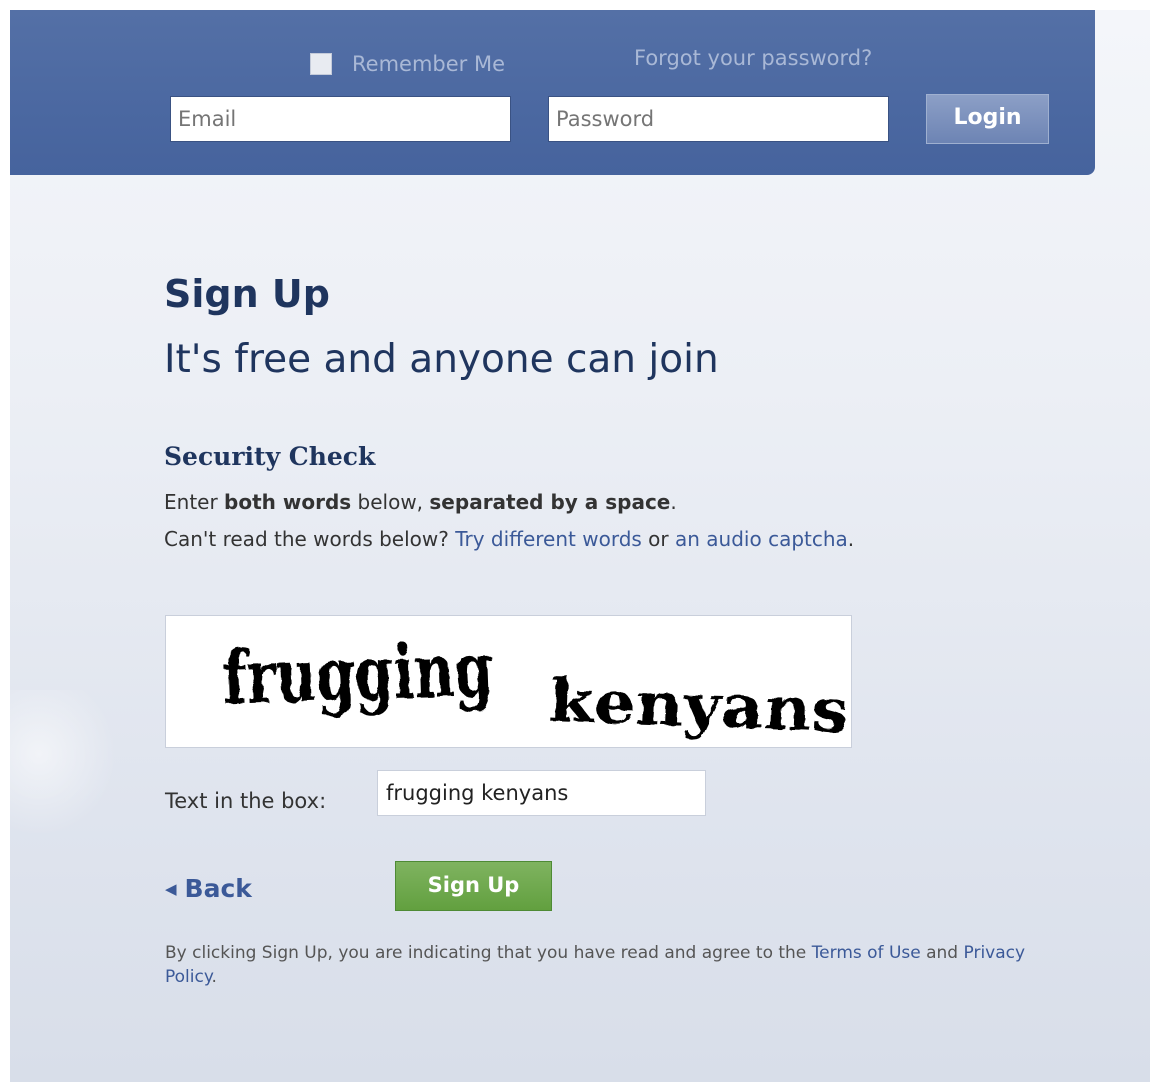 This screenshot has width=1150, height=1082. Describe the element at coordinates (428, 64) in the screenshot. I see `remember-me-label: Remember Me` at that location.